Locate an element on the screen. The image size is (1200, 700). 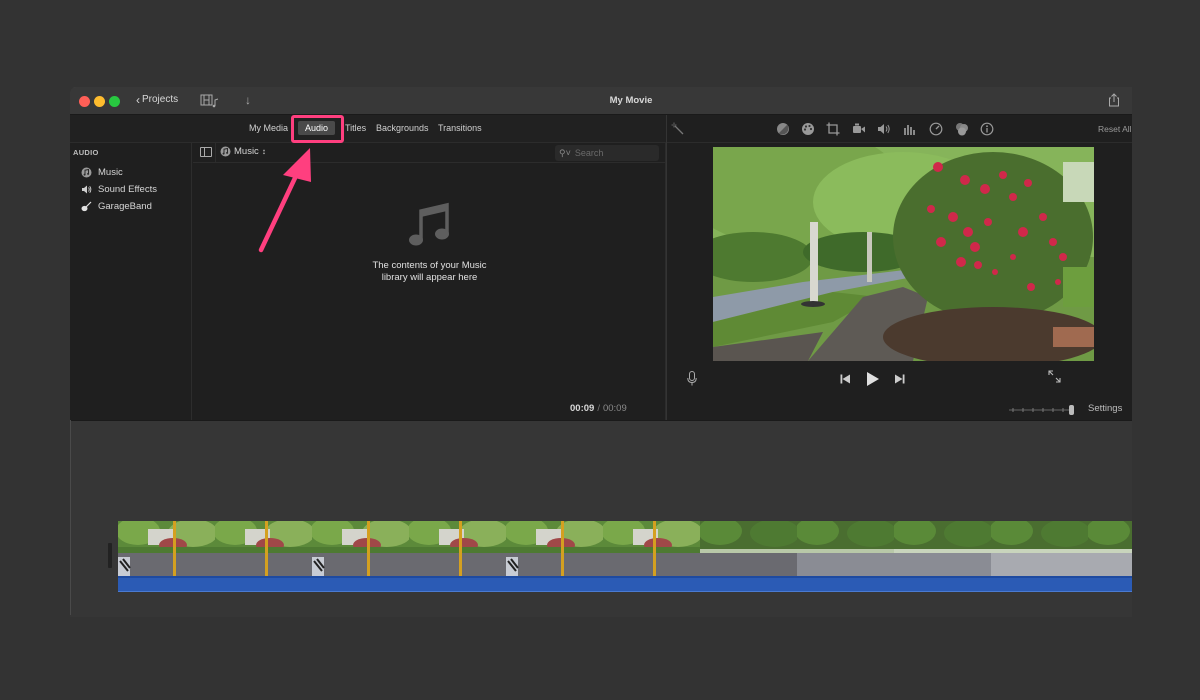
sidebar-toggle-icon is located at coordinates (206, 152).